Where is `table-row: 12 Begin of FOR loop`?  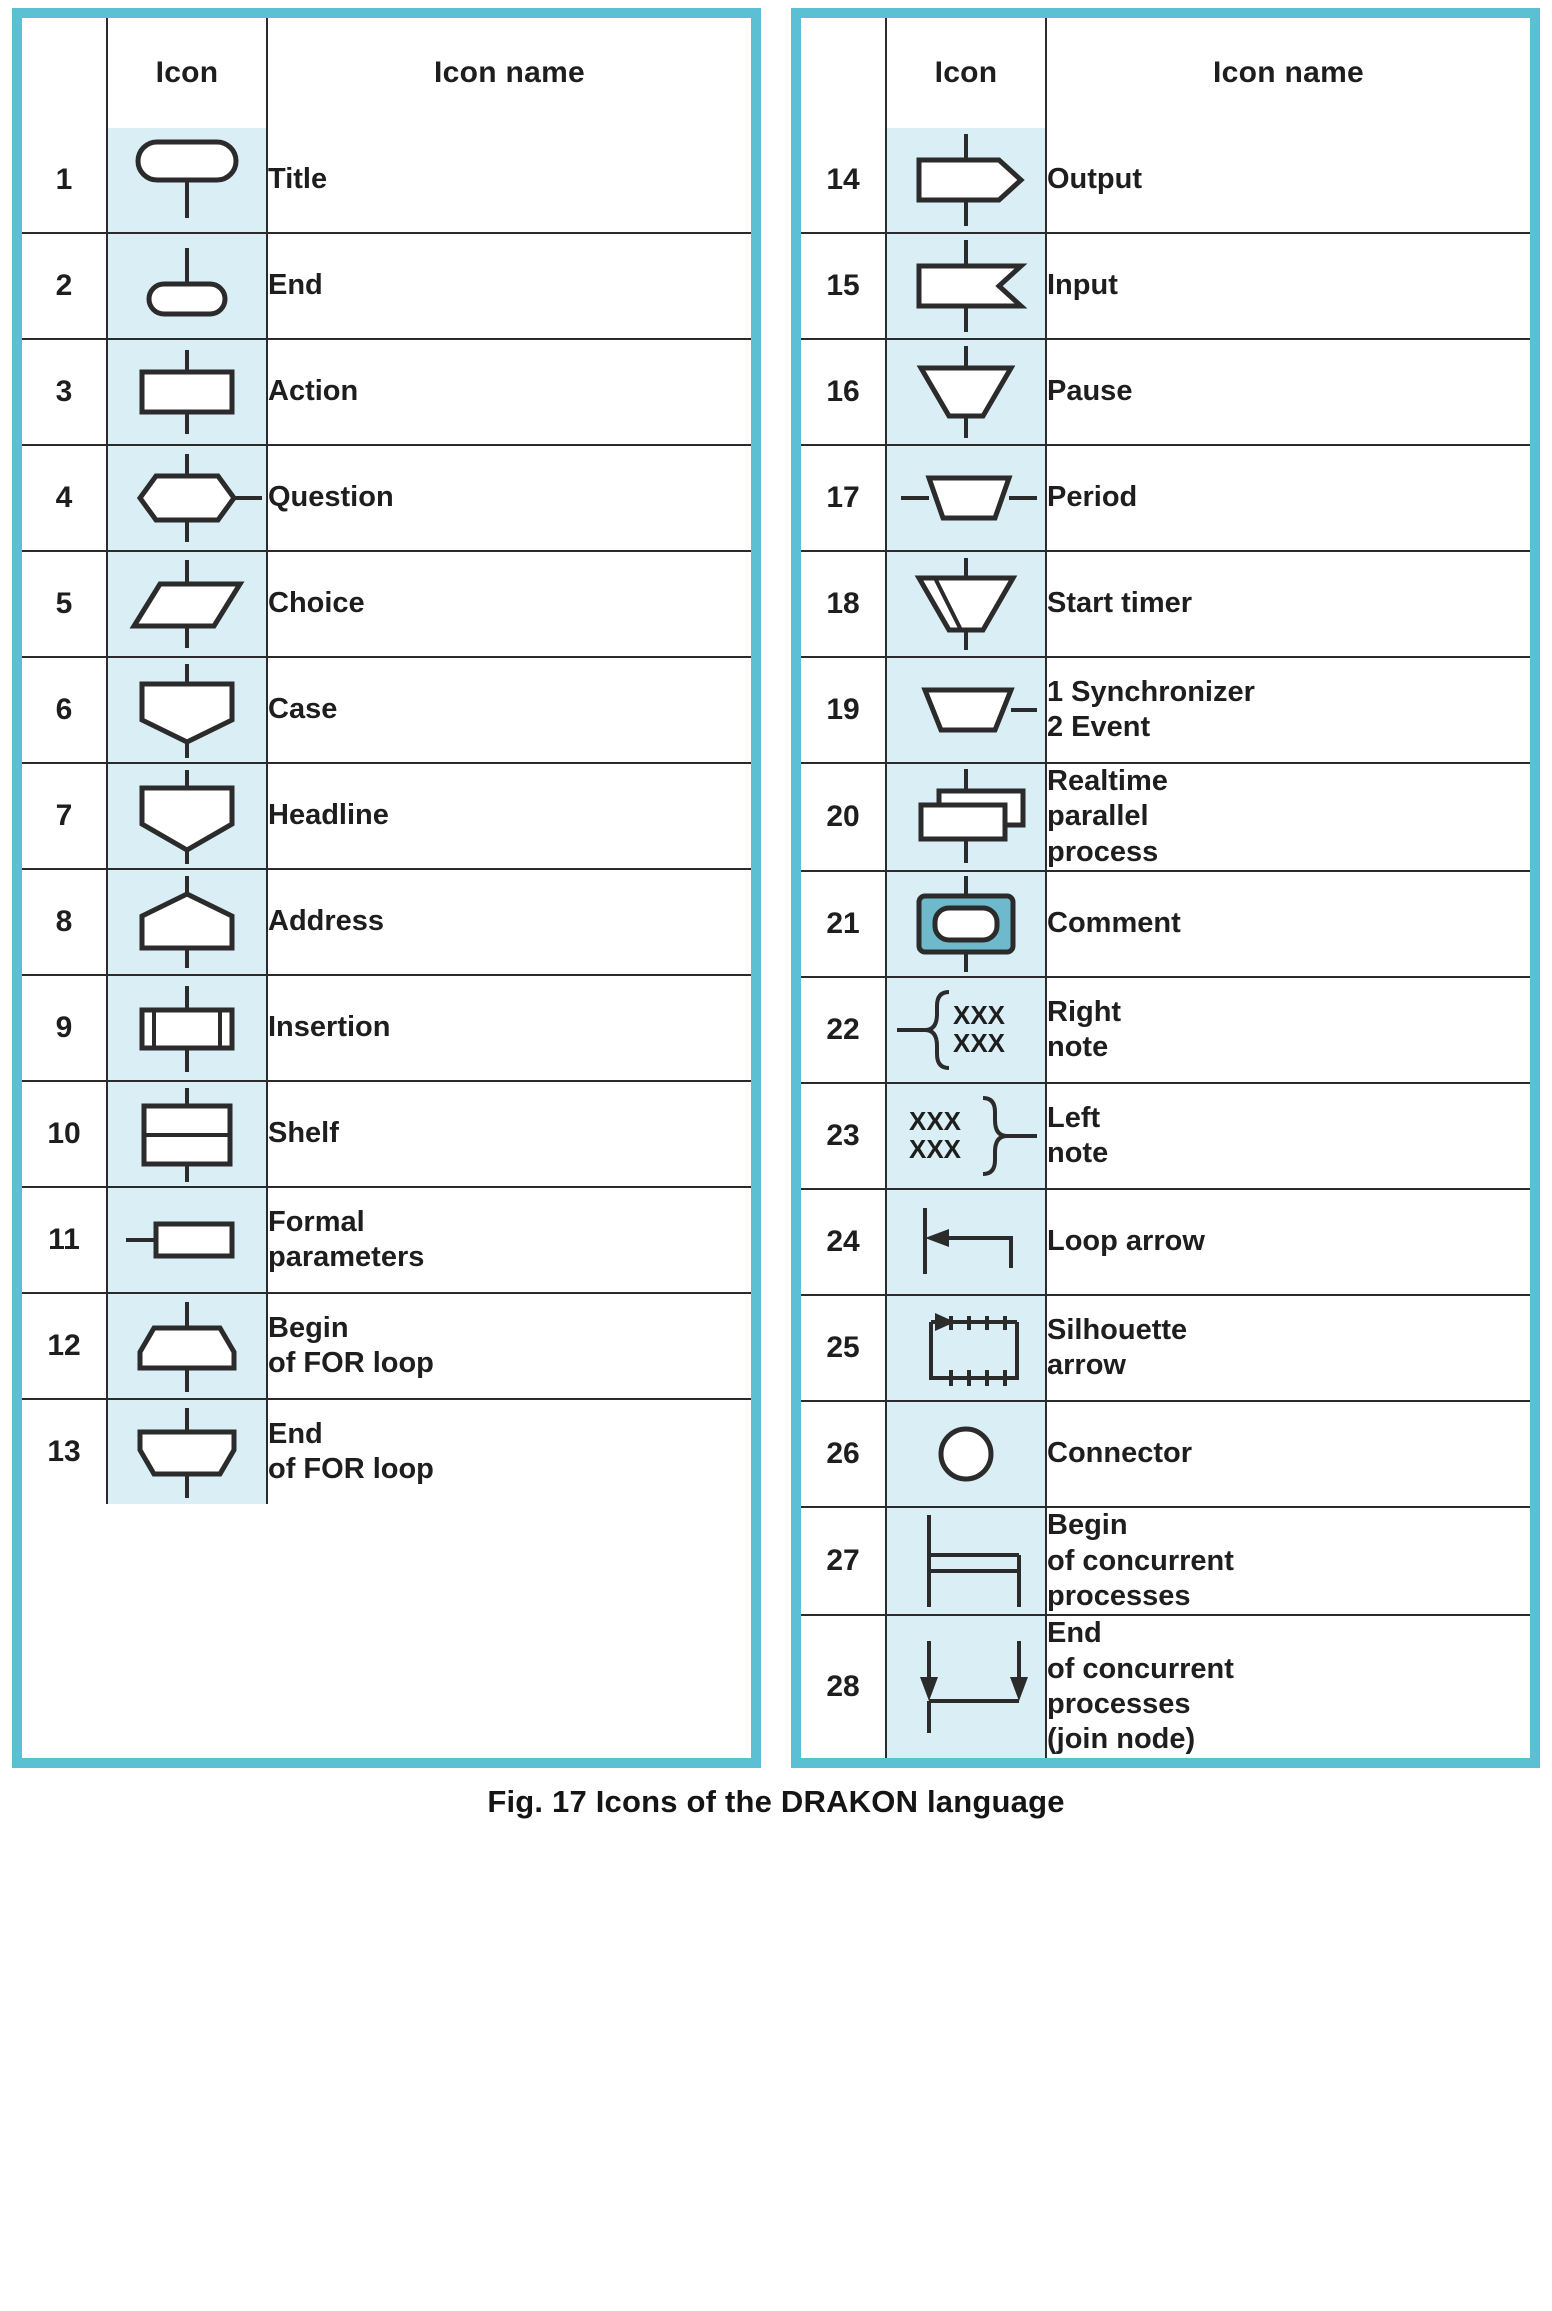
table-row: 12 Begin of FOR loop is located at coordinates (386, 1346).